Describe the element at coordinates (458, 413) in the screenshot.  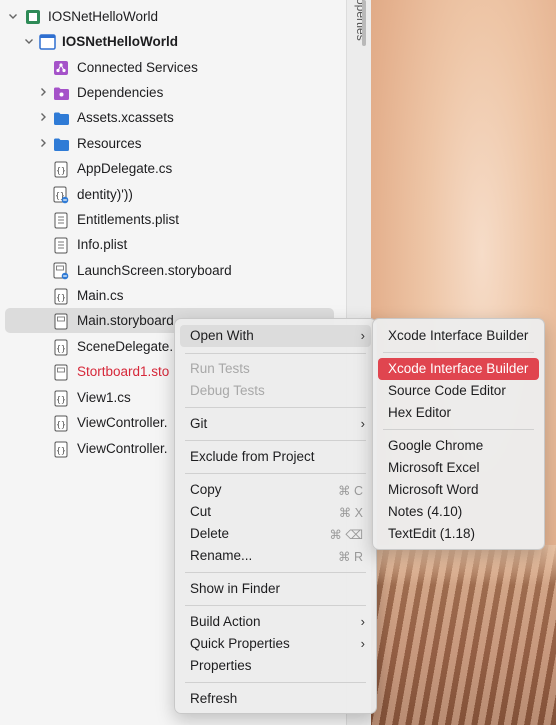
I see `submenu-item-hex-editor: Hex Editor` at that location.